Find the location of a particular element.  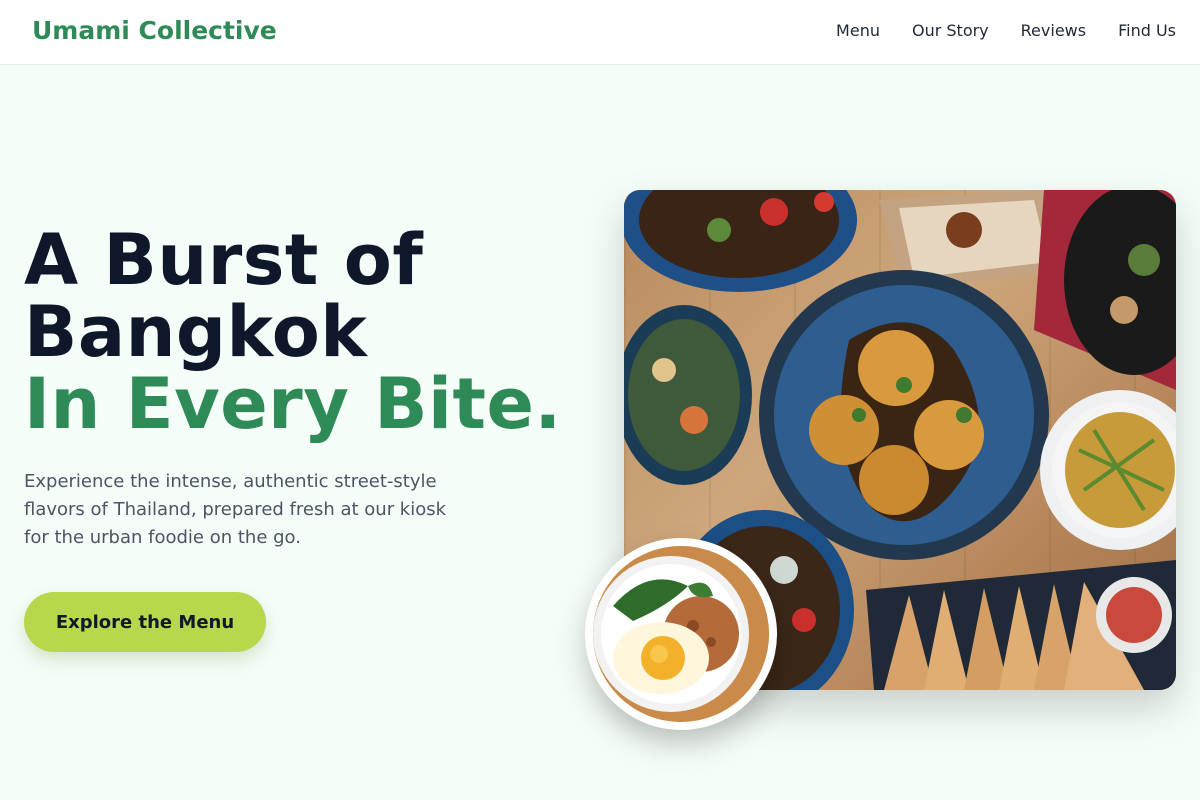

hero-title: A Burst of Bangkok In Every Bite. is located at coordinates (293, 332).